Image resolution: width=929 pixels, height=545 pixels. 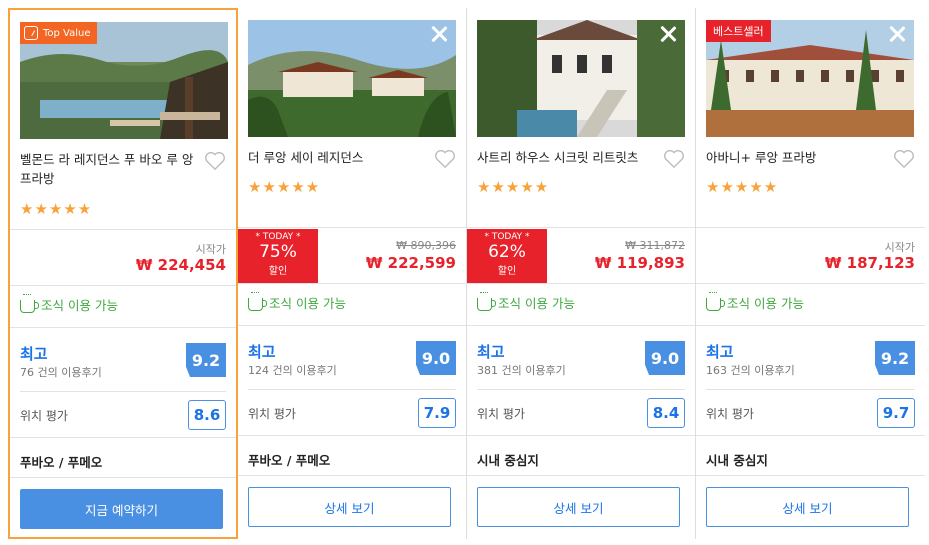 What do you see at coordinates (410, 263) in the screenshot?
I see `price: ₩ 222,599` at bounding box center [410, 263].